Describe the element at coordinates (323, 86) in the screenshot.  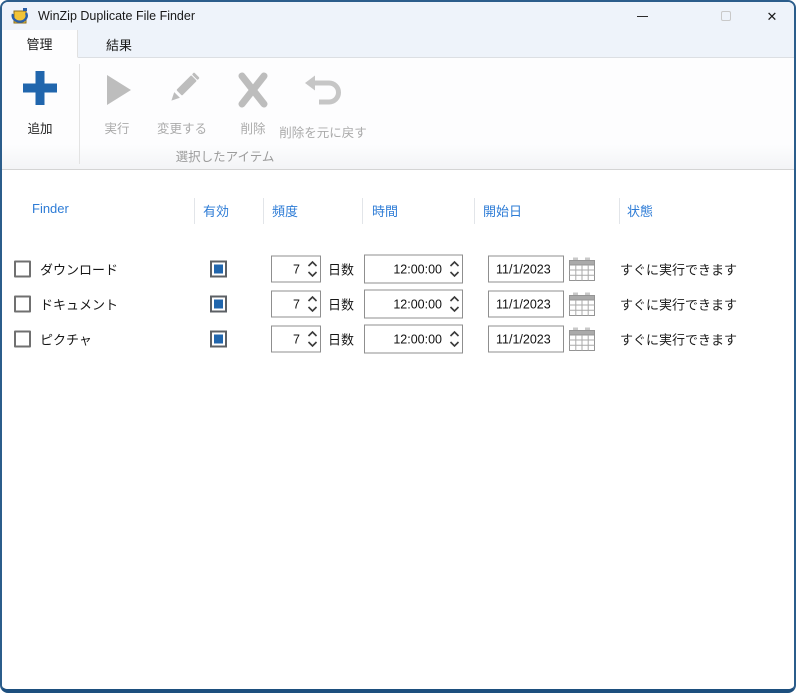
I see `undo-icon` at that location.